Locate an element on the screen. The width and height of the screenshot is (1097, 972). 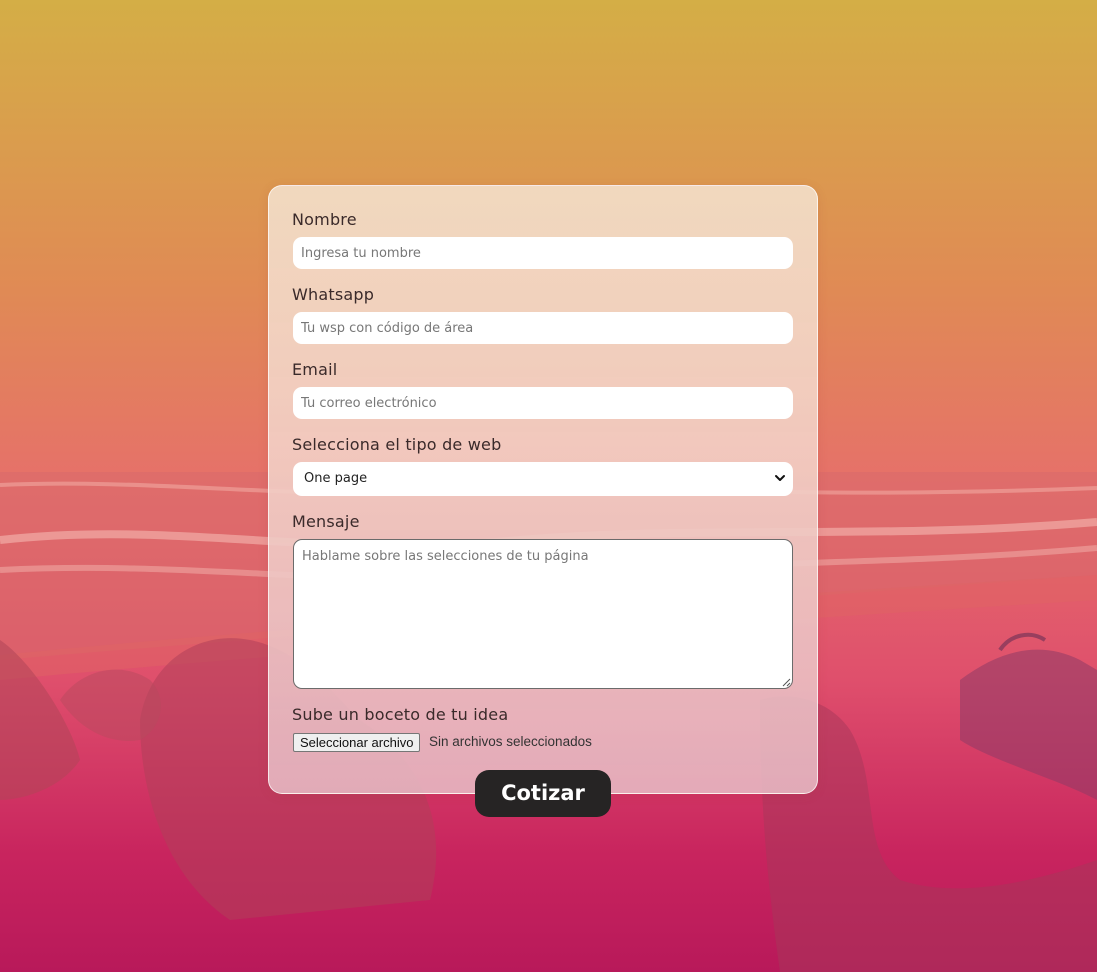
boceto-label: Sube un boceto de tu idea is located at coordinates (400, 714).